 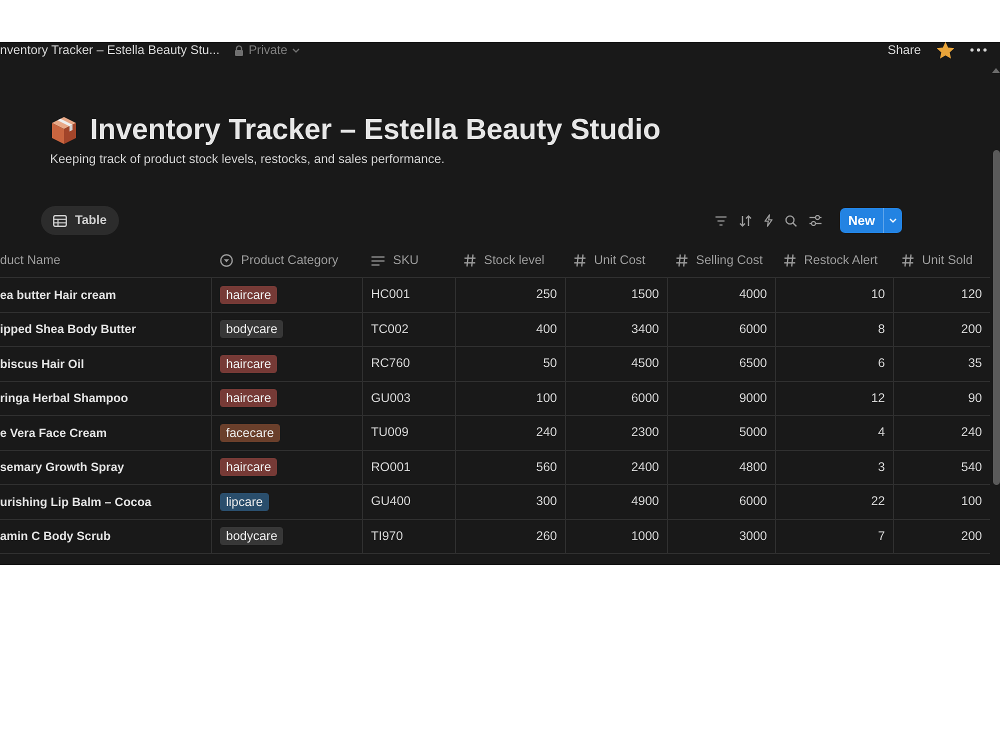 I want to click on column-header: Unit Sold, so click(x=941, y=260).